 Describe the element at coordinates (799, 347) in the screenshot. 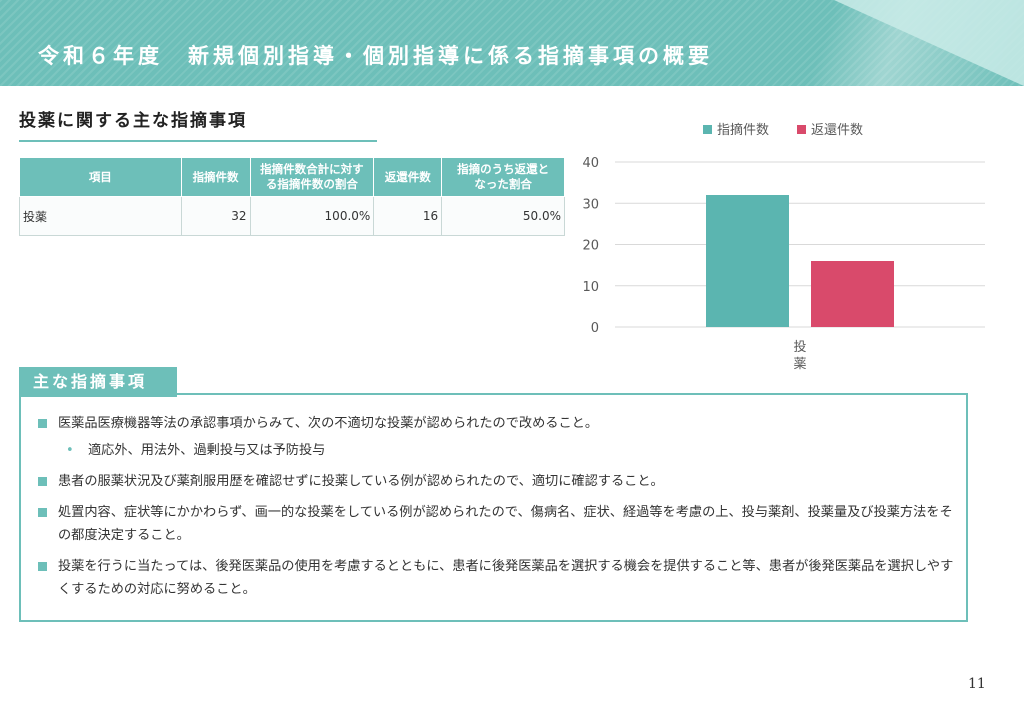

I see `x-category-label: 投` at that location.